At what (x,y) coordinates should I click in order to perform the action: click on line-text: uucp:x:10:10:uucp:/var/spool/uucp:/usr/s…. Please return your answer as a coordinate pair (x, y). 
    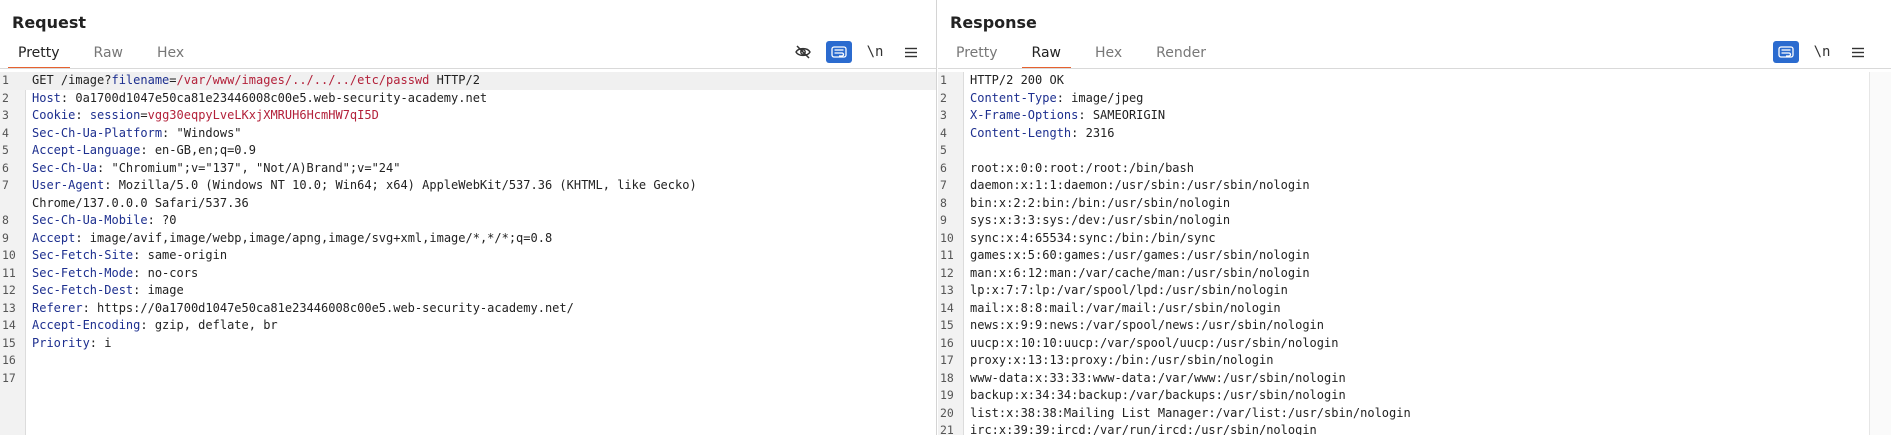
    Looking at the image, I should click on (1154, 344).